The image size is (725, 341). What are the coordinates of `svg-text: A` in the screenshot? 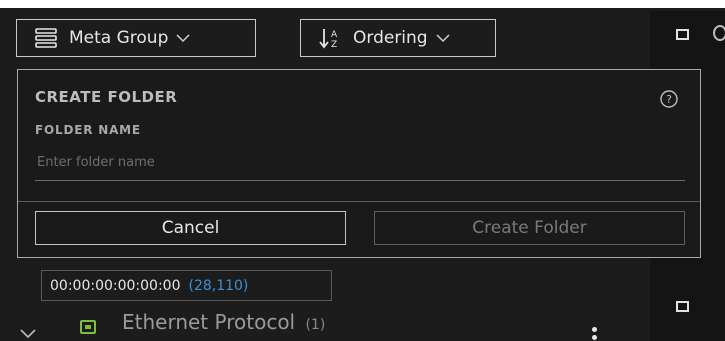 It's located at (334, 35).